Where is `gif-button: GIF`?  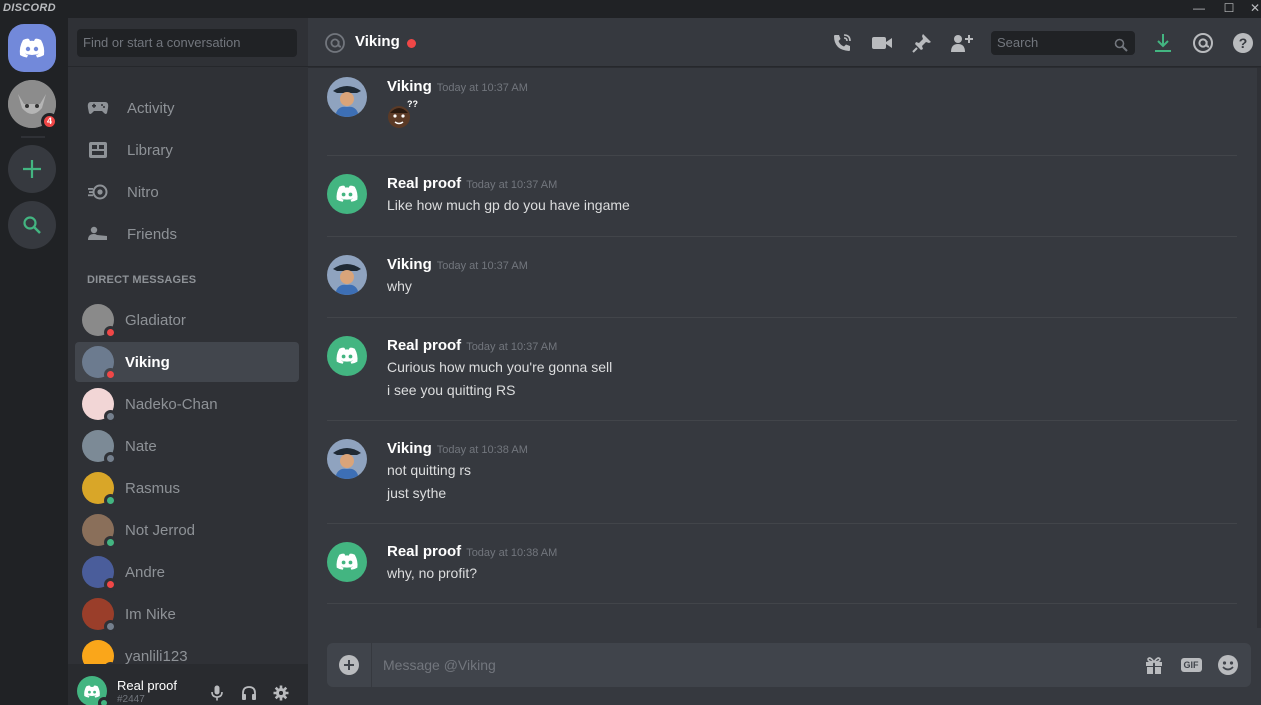
gif-button: GIF is located at coordinates (1191, 665).